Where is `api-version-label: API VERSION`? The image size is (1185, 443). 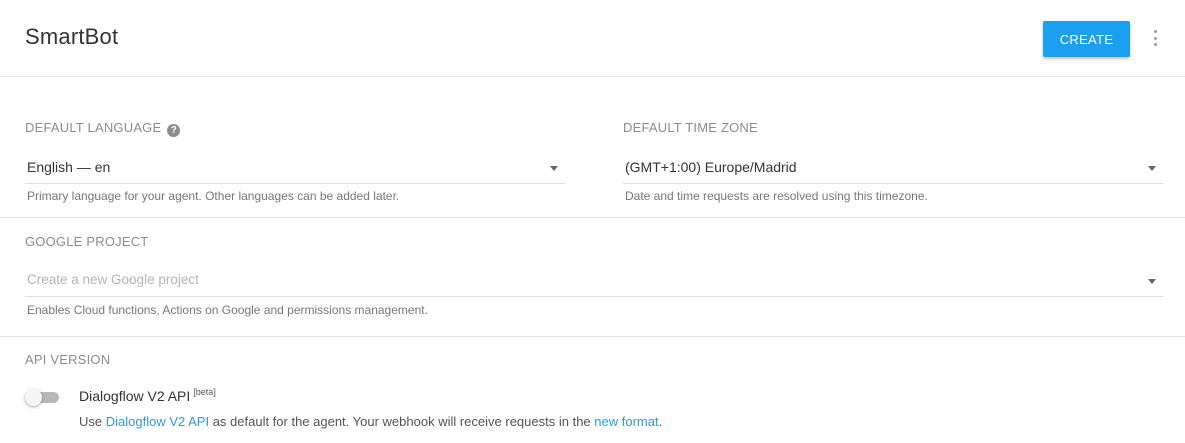
api-version-label: API VERSION is located at coordinates (68, 359).